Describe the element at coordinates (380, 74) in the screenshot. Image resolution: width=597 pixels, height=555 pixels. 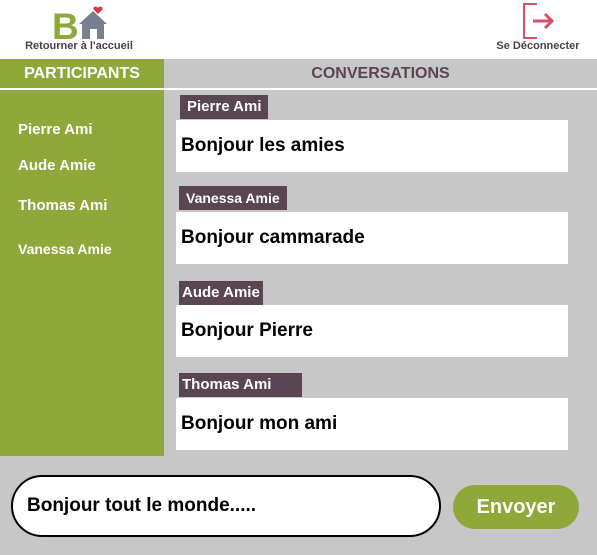
I see `conversations-title: CONVERSATIONS` at that location.